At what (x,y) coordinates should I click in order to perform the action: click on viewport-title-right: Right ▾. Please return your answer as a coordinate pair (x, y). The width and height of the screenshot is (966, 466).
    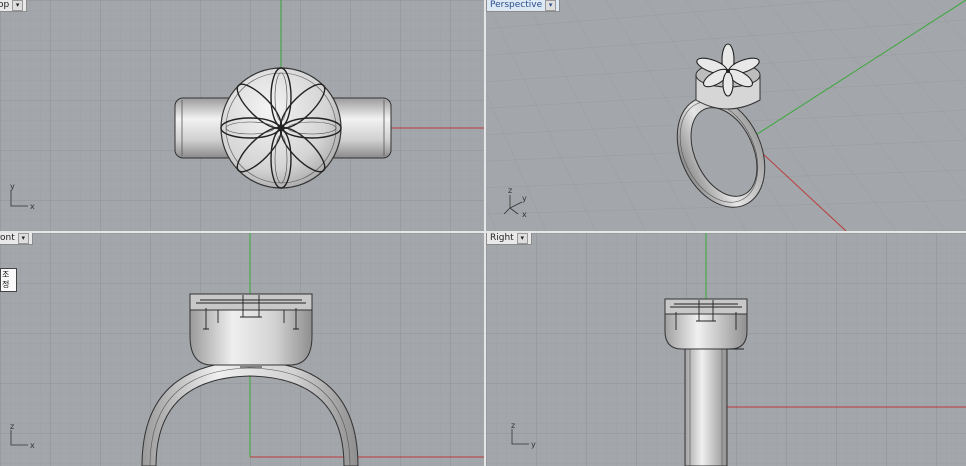
    Looking at the image, I should click on (509, 239).